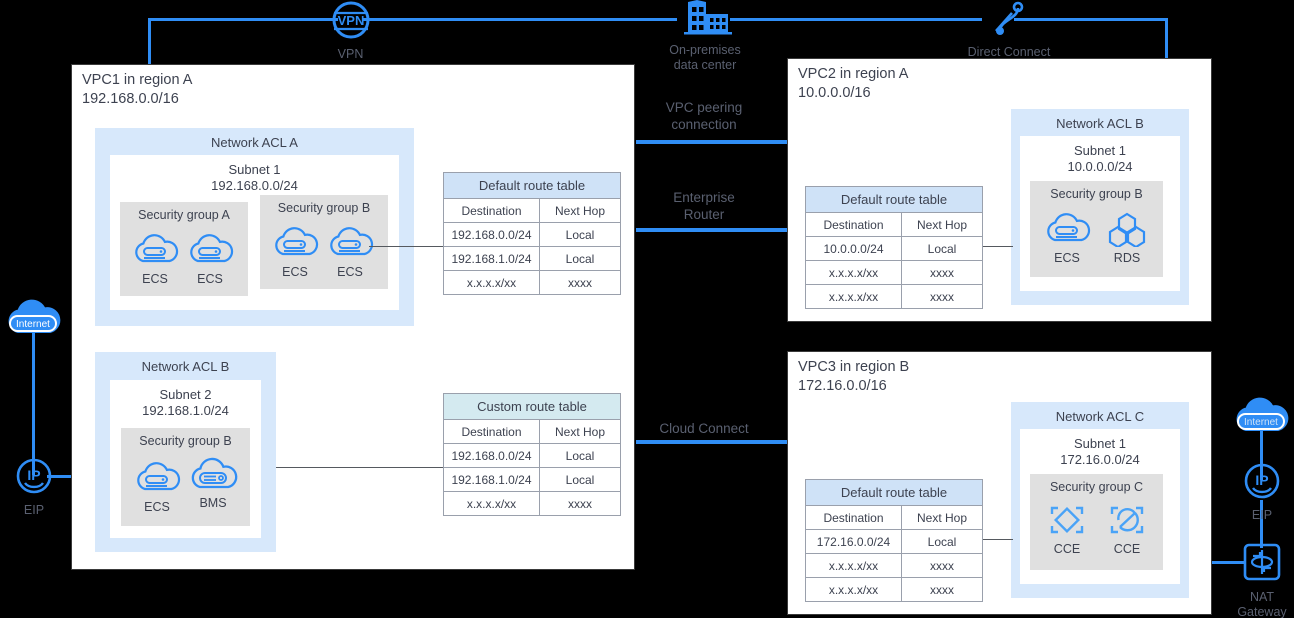 The width and height of the screenshot is (1294, 618). I want to click on security-group-a: Security group A ECS ECS, so click(184, 249).